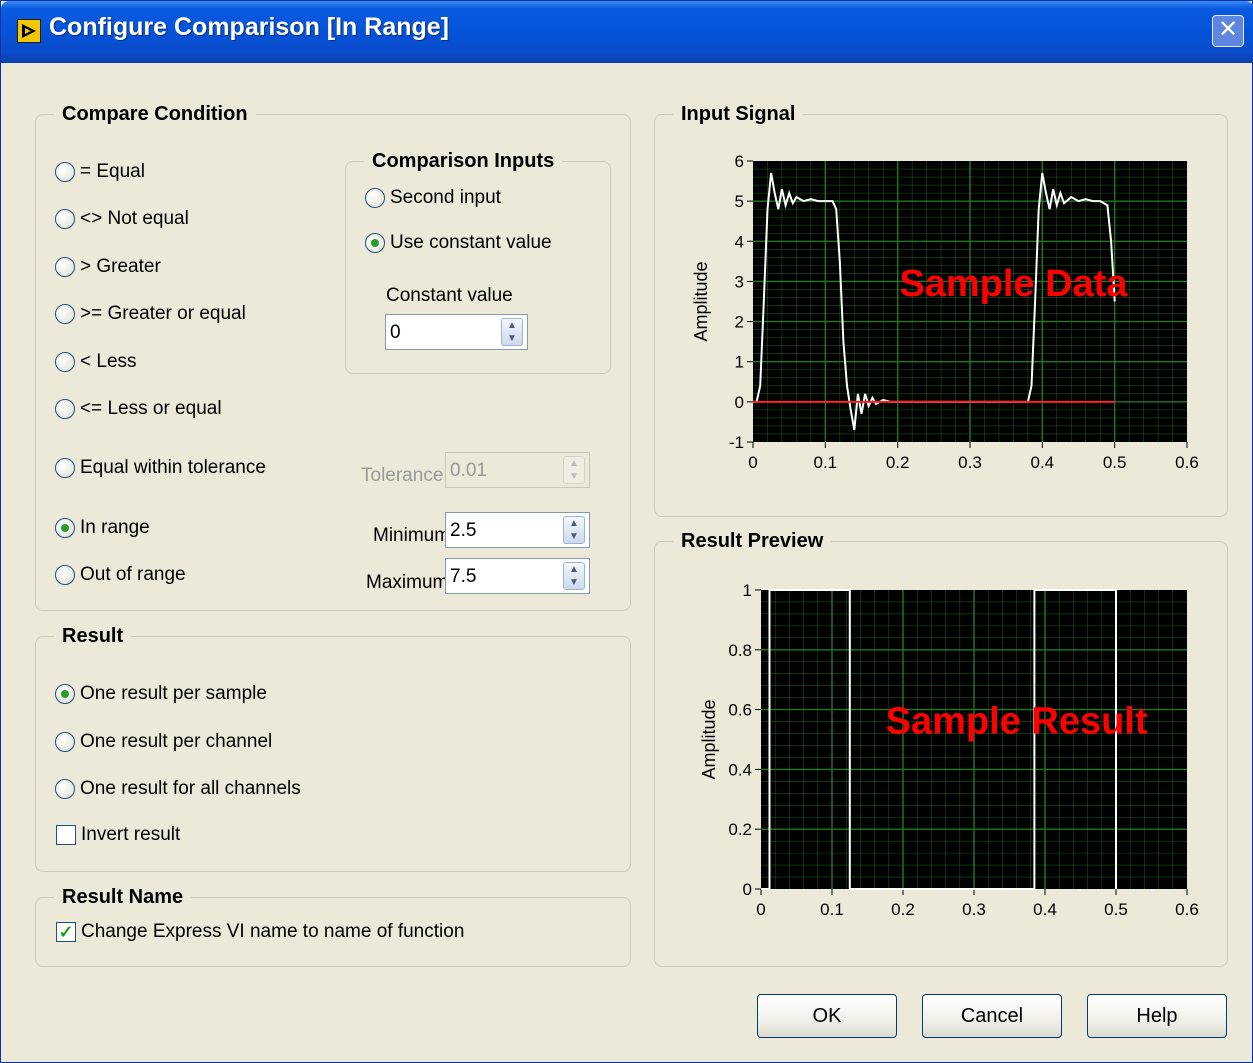 Image resolution: width=1253 pixels, height=1063 pixels. I want to click on comparison-inputs-title: Comparison Inputs, so click(463, 161).